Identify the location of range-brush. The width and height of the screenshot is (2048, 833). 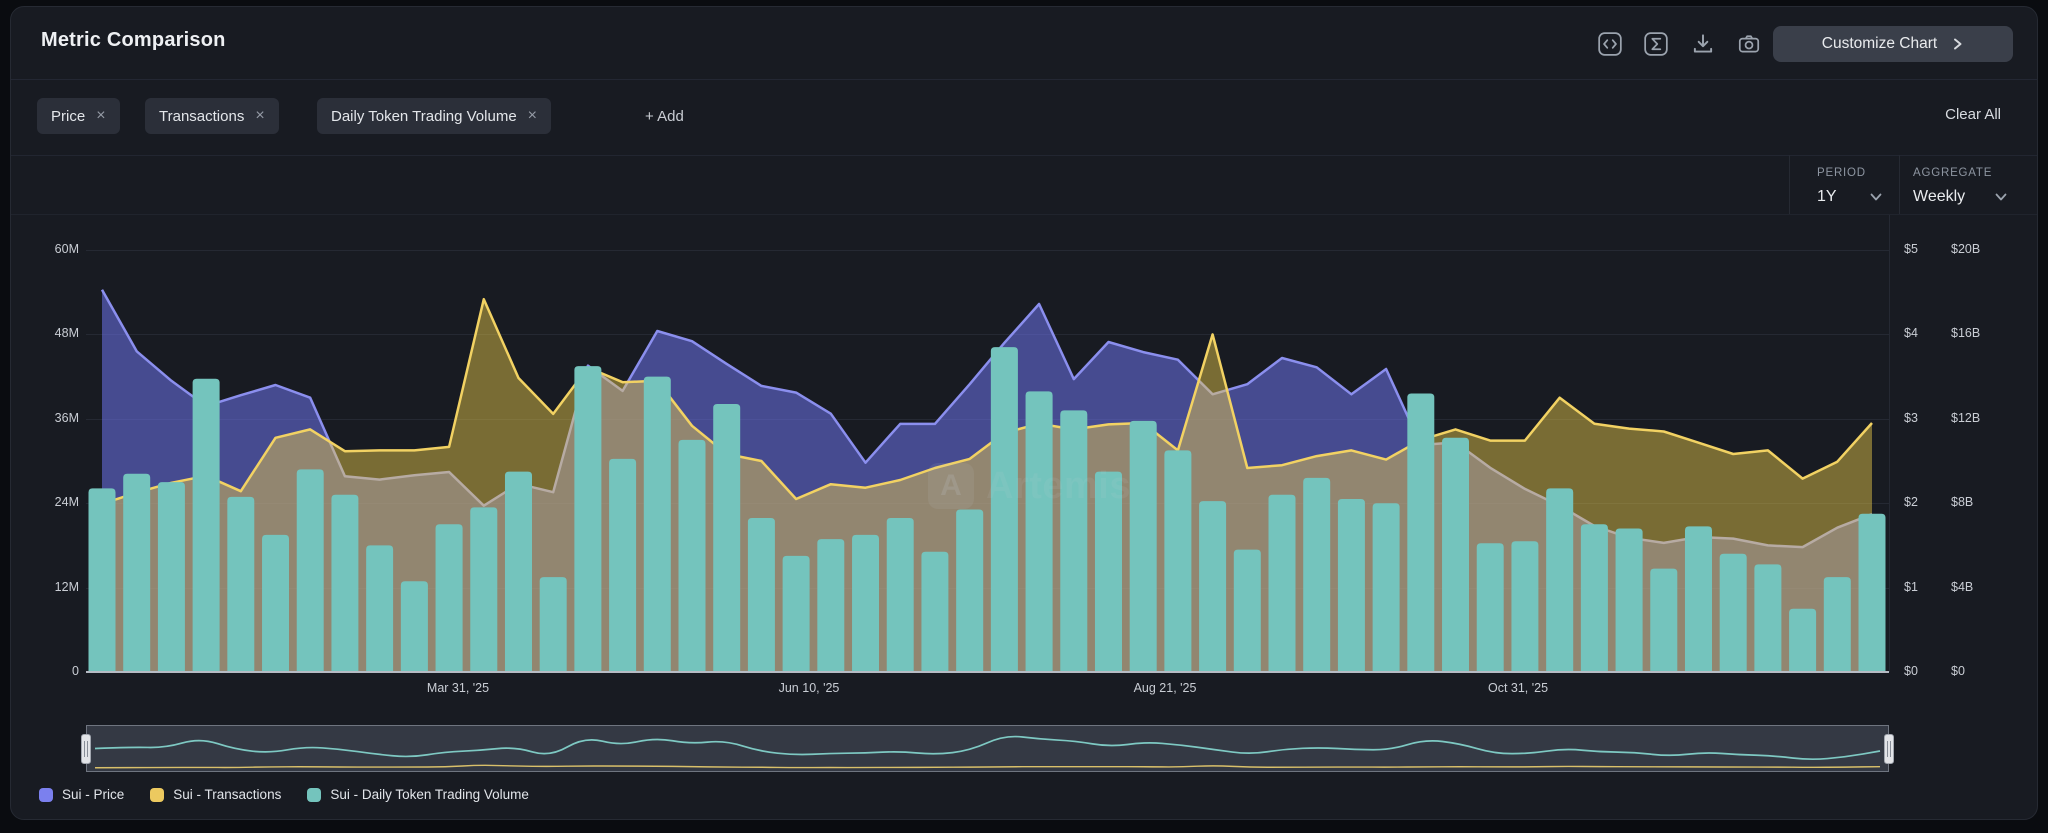
(987, 748).